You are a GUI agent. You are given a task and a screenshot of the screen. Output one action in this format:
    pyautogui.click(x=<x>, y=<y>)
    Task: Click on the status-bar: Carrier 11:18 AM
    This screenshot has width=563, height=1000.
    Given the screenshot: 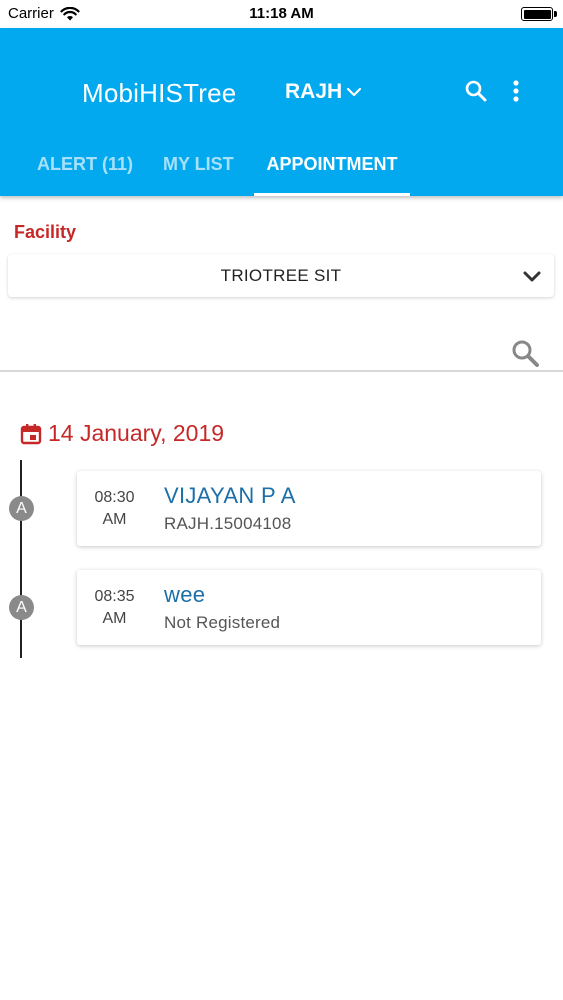 What is the action you would take?
    pyautogui.click(x=281, y=14)
    